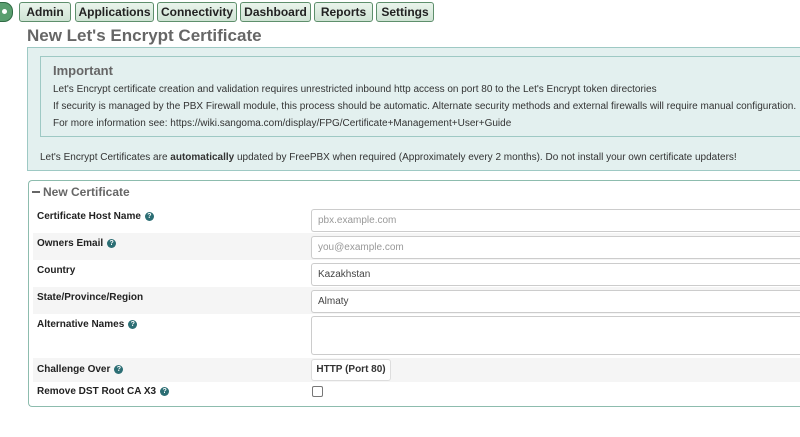  I want to click on country-label: Country, so click(56, 270).